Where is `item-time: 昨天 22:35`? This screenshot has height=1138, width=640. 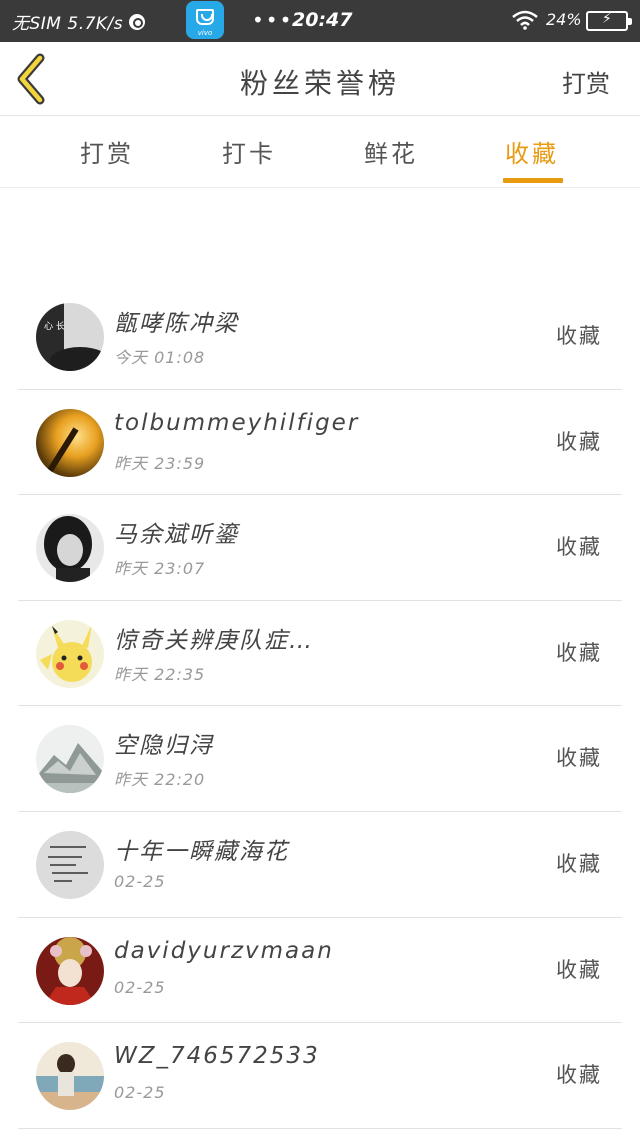 item-time: 昨天 22:35 is located at coordinates (160, 674).